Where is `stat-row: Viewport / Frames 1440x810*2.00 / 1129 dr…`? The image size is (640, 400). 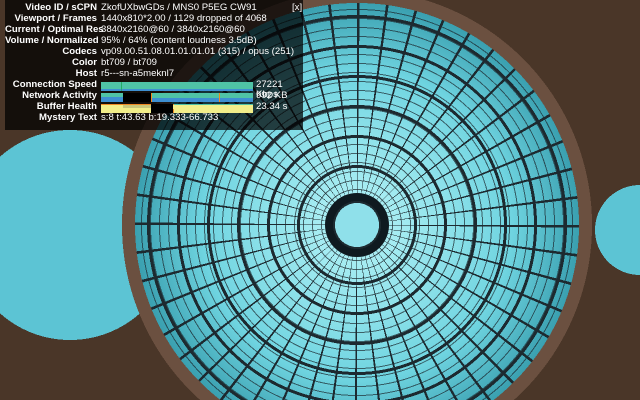
stat-row: Viewport / Frames 1440x810*2.00 / 1129 dr… is located at coordinates (136, 18).